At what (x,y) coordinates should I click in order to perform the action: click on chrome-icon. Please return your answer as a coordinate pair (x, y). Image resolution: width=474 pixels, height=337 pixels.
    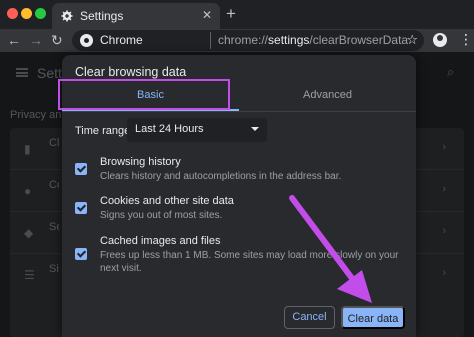
    Looking at the image, I should click on (86, 40).